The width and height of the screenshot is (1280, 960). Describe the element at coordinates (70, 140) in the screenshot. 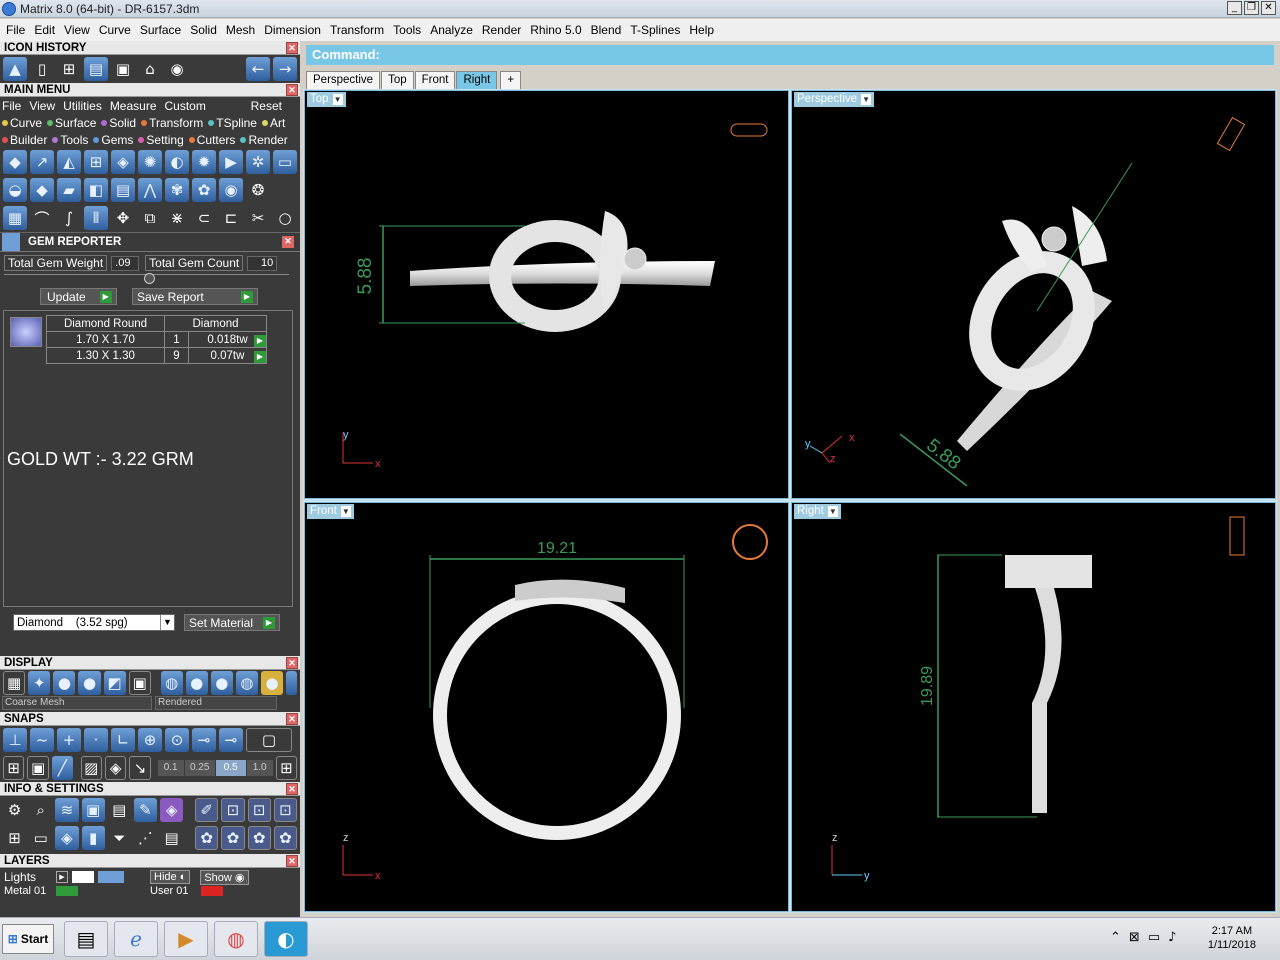

I see `mm-category-tools: Tools` at that location.